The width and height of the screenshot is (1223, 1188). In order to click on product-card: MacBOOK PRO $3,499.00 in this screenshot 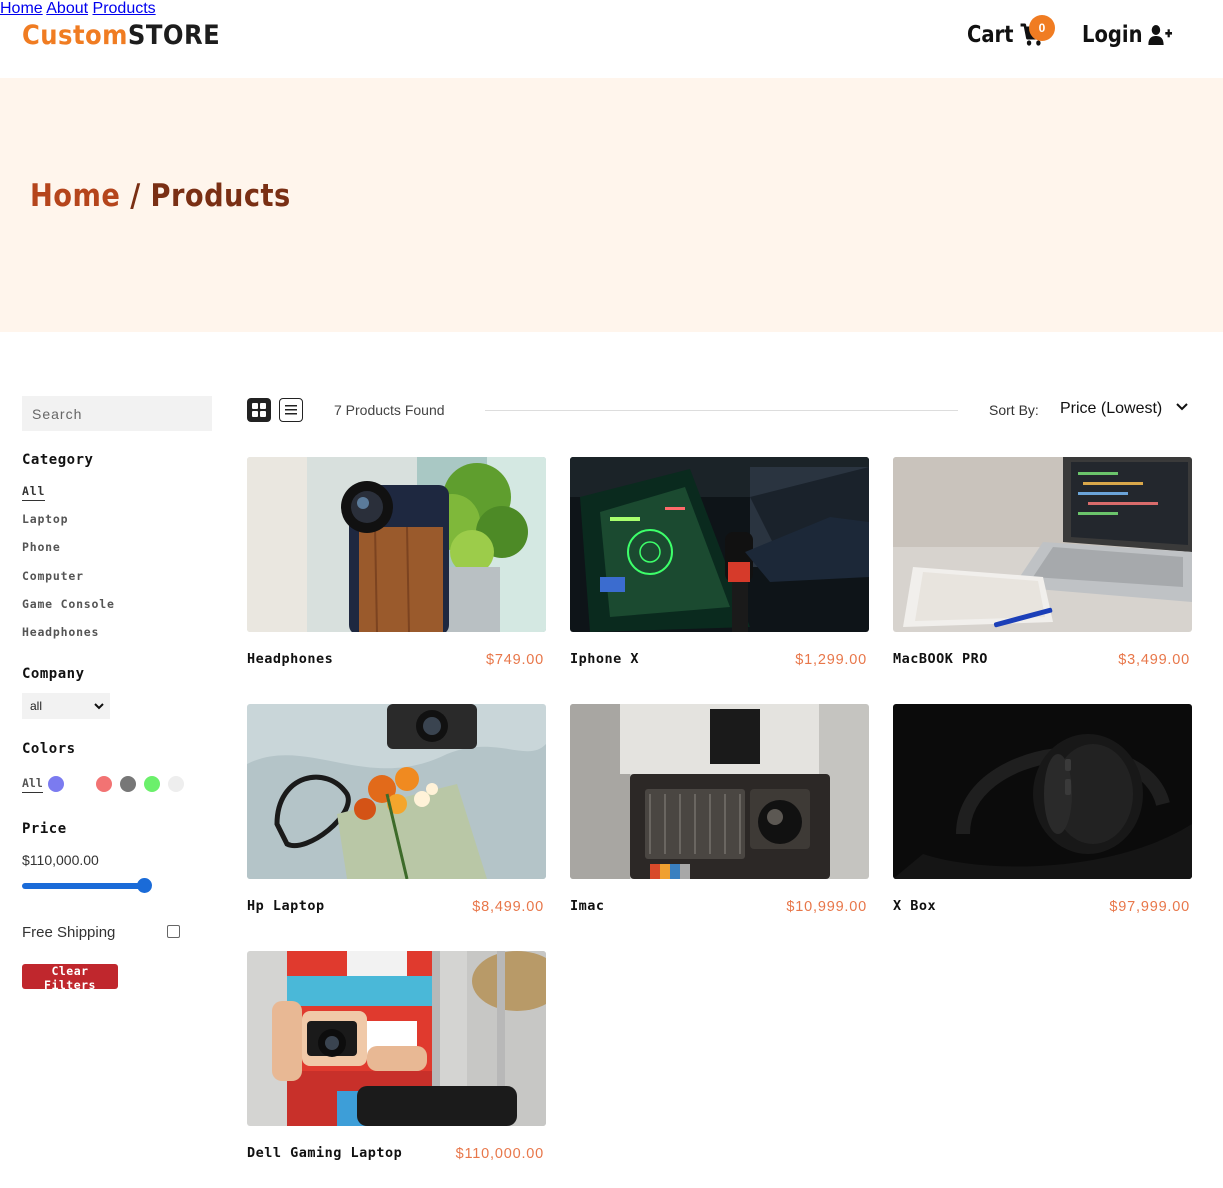, I will do `click(1042, 562)`.